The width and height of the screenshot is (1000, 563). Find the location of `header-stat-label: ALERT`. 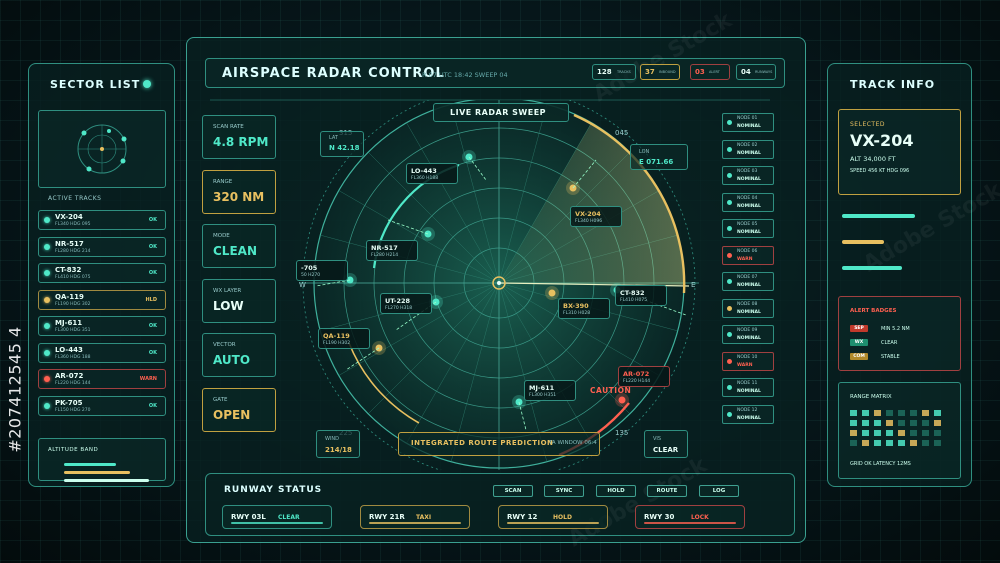

header-stat-label: ALERT is located at coordinates (714, 72).